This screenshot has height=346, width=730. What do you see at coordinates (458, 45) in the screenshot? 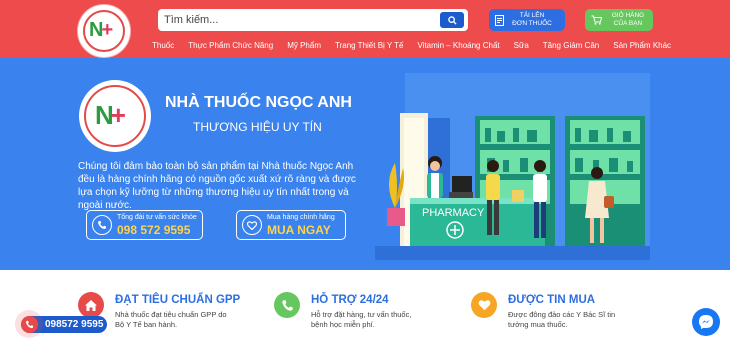
I see `nav-item-vitamin: Vitamin – Khoáng Chất` at bounding box center [458, 45].